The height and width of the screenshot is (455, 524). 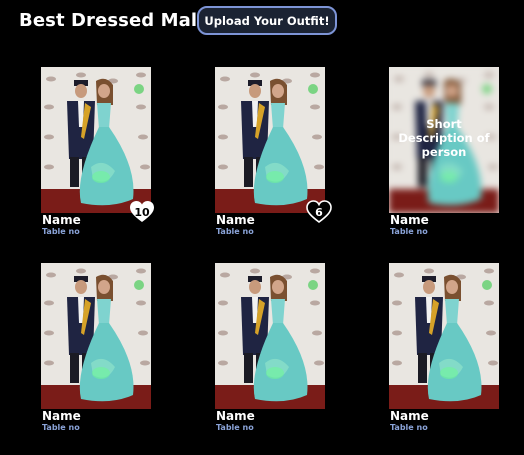 I want to click on page-title: Best Dressed Male, so click(x=114, y=20).